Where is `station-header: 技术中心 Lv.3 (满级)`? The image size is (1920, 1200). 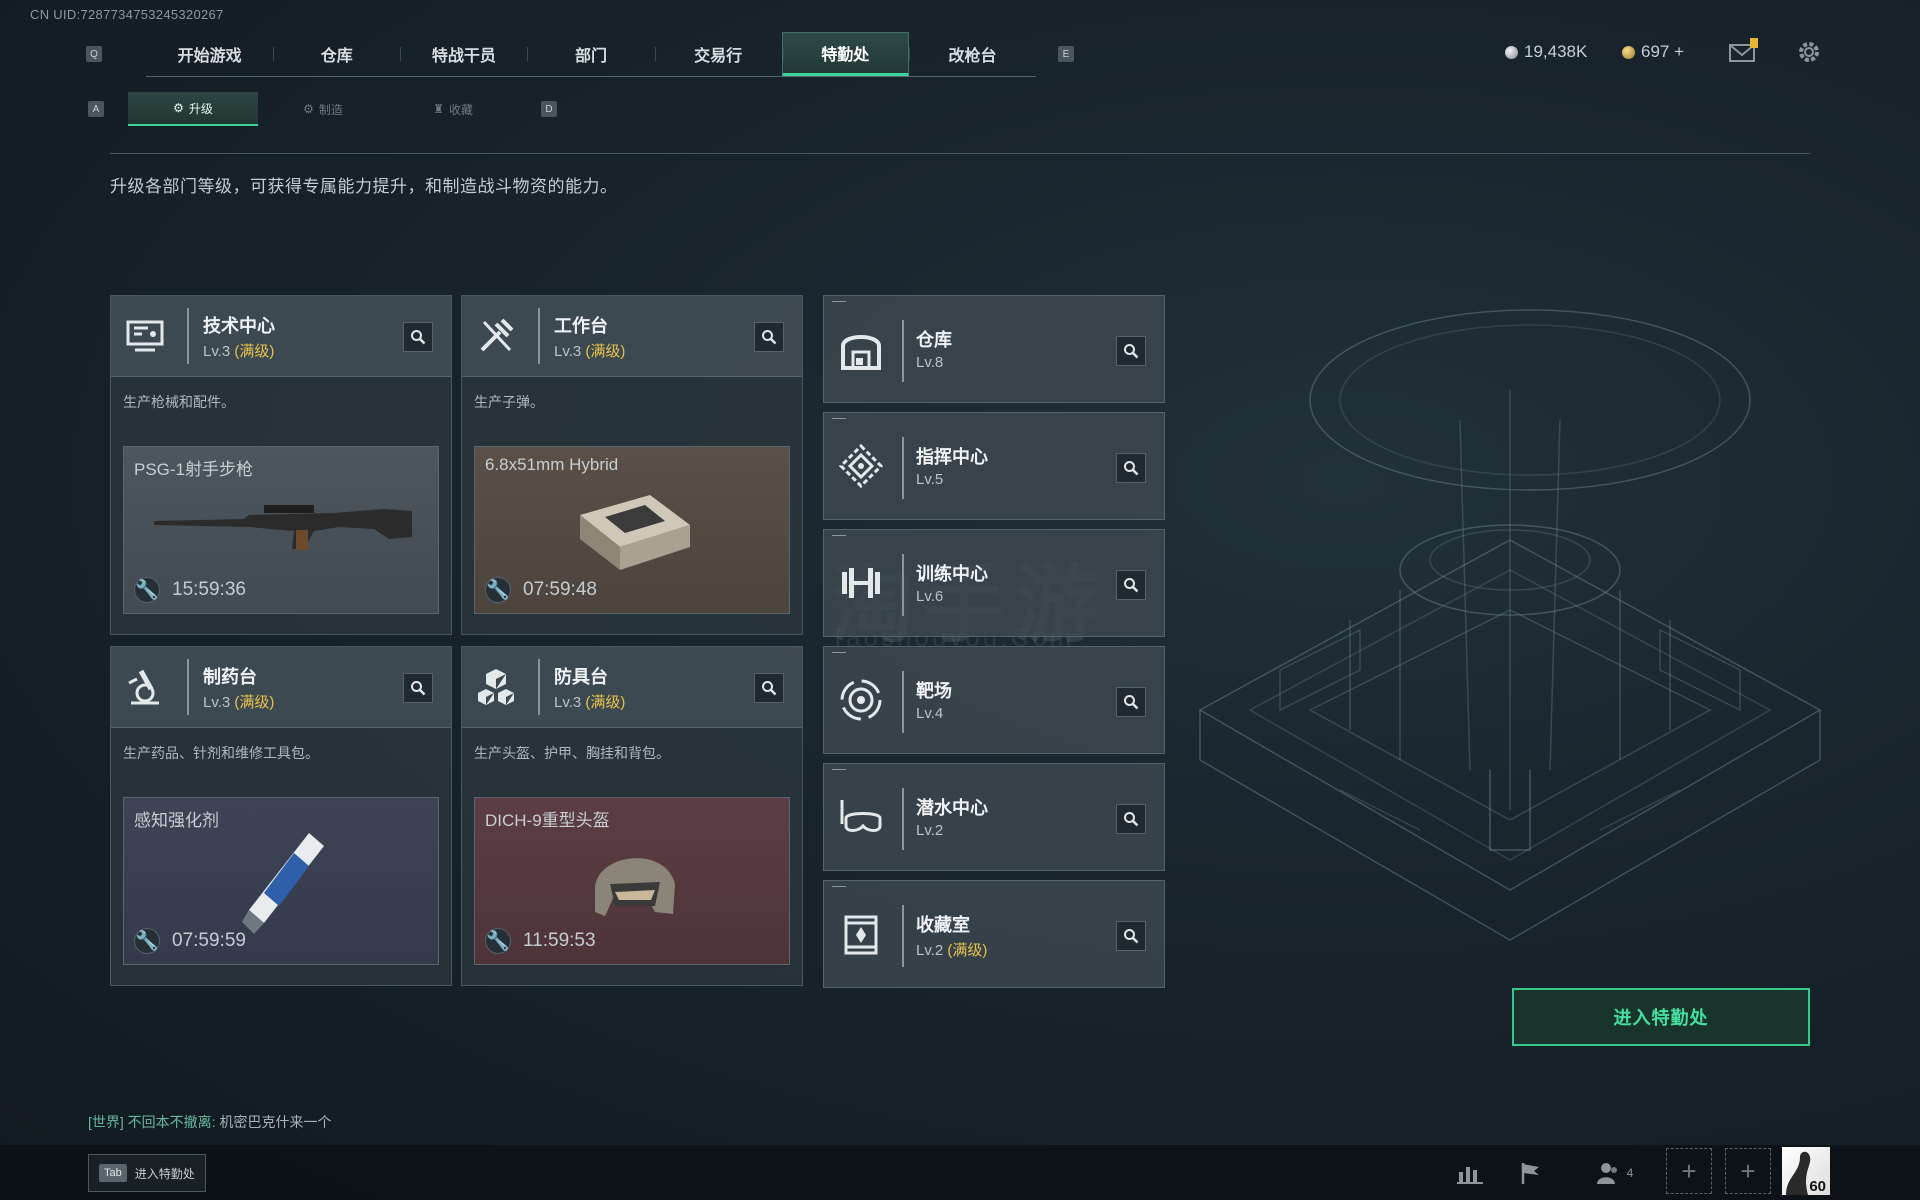
station-header: 技术中心 Lv.3 (满级) is located at coordinates (281, 336).